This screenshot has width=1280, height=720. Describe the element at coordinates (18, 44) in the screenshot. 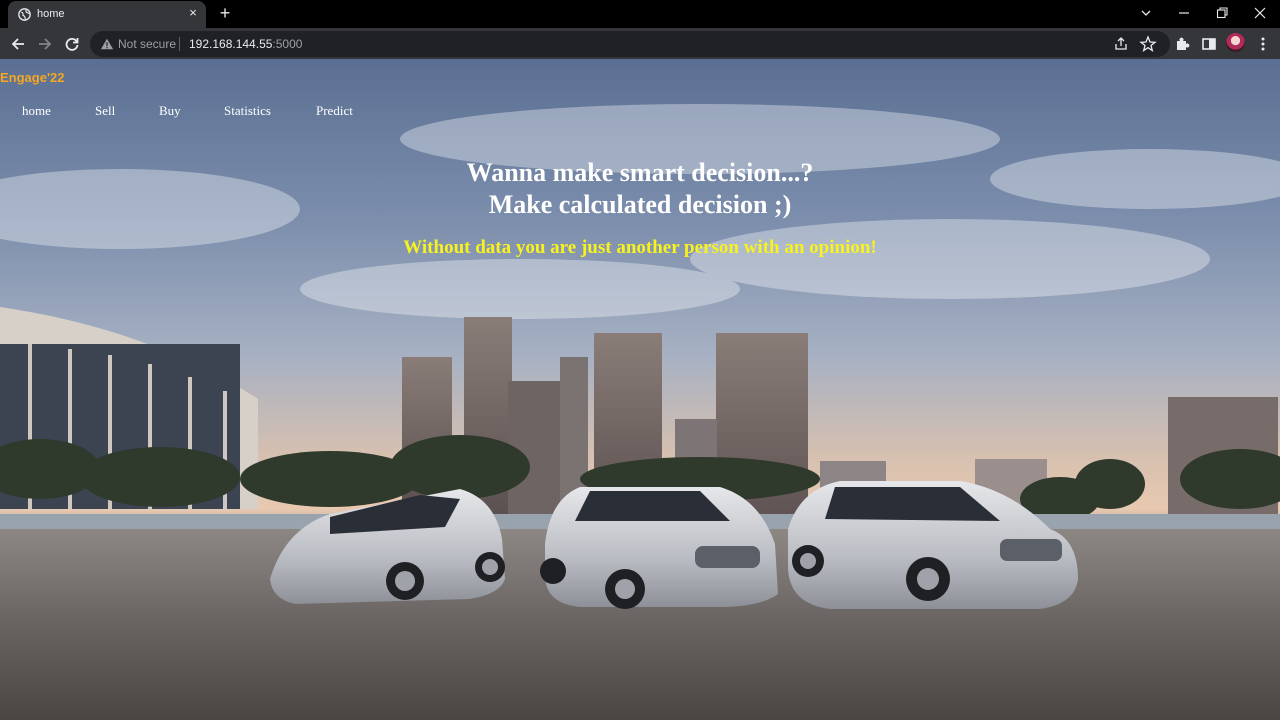

I see `back-icon` at that location.